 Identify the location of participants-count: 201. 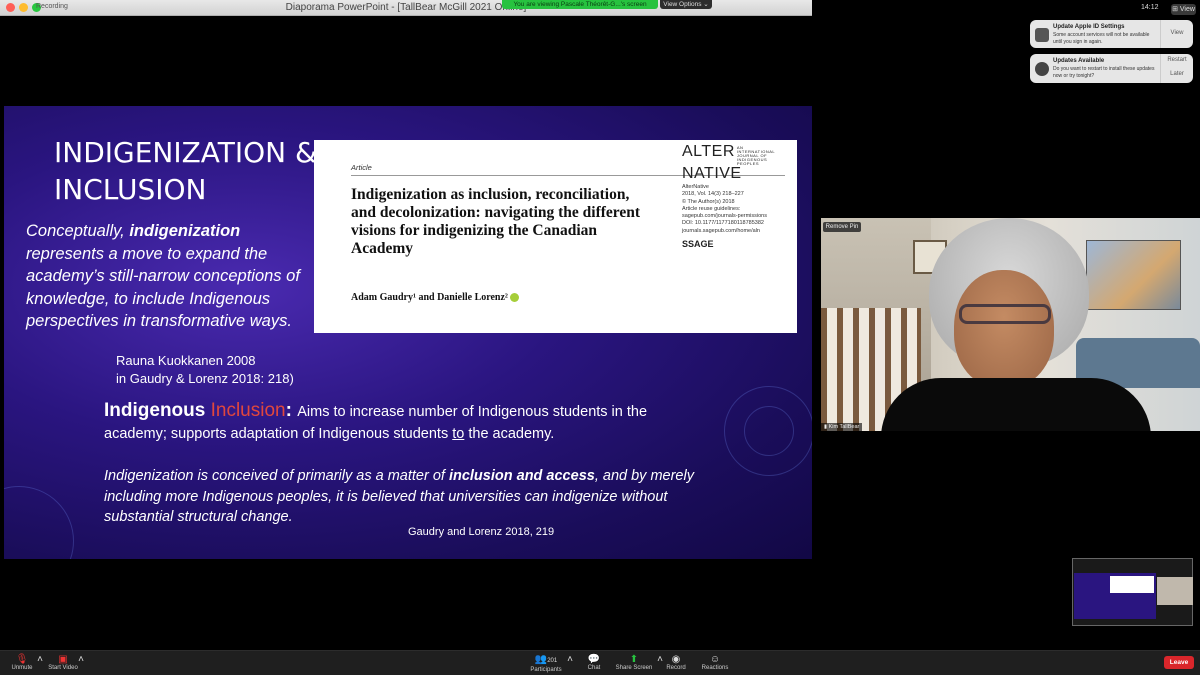
(552, 661).